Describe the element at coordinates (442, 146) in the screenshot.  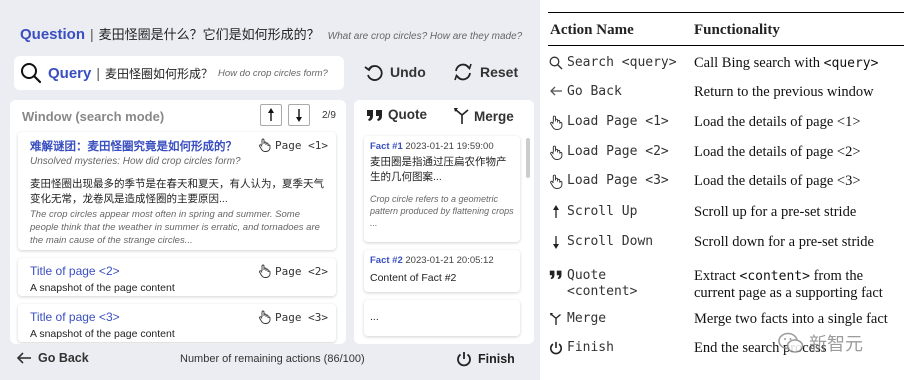
I see `fact-header: Fact #1 2023-01-21 19:59:00` at that location.